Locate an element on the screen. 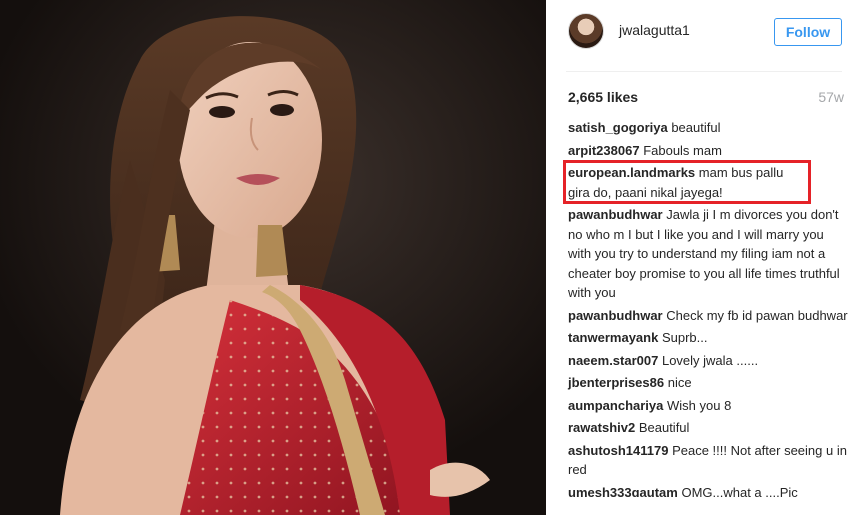 Image resolution: width=851 pixels, height=515 pixels. comment-author: rawatshiv2 is located at coordinates (601, 427).